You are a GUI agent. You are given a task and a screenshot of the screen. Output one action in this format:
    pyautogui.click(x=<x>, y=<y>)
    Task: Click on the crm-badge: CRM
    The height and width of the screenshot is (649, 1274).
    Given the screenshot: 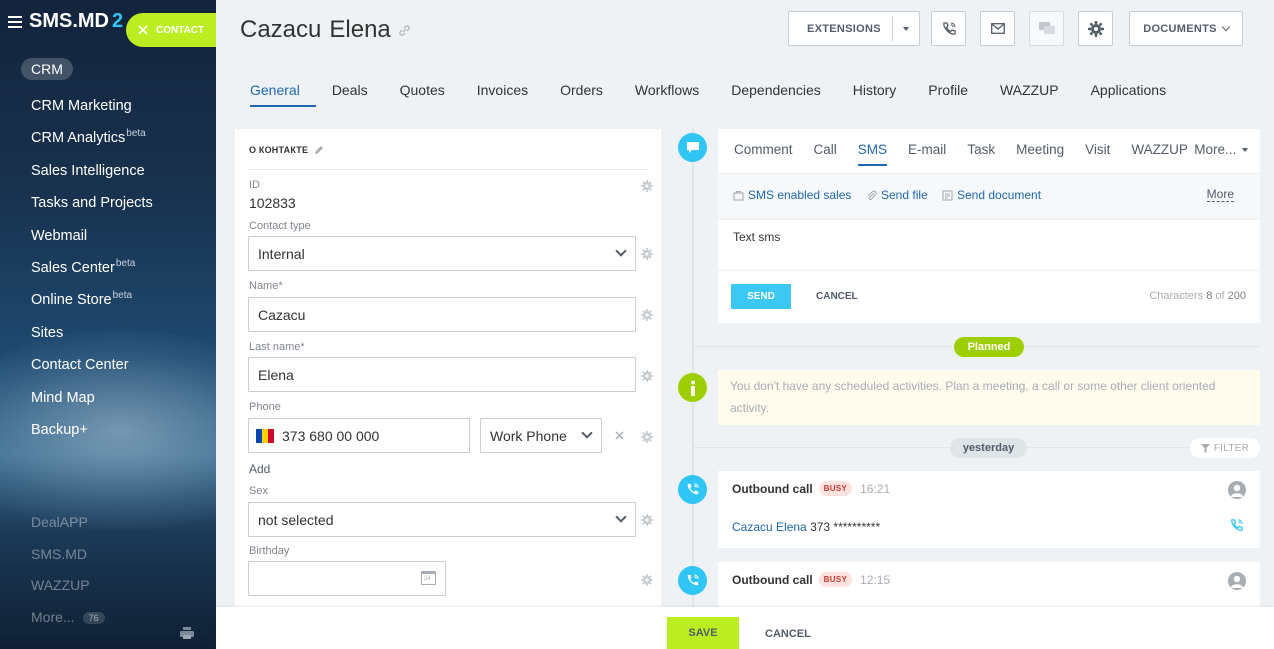 What is the action you would take?
    pyautogui.click(x=47, y=69)
    